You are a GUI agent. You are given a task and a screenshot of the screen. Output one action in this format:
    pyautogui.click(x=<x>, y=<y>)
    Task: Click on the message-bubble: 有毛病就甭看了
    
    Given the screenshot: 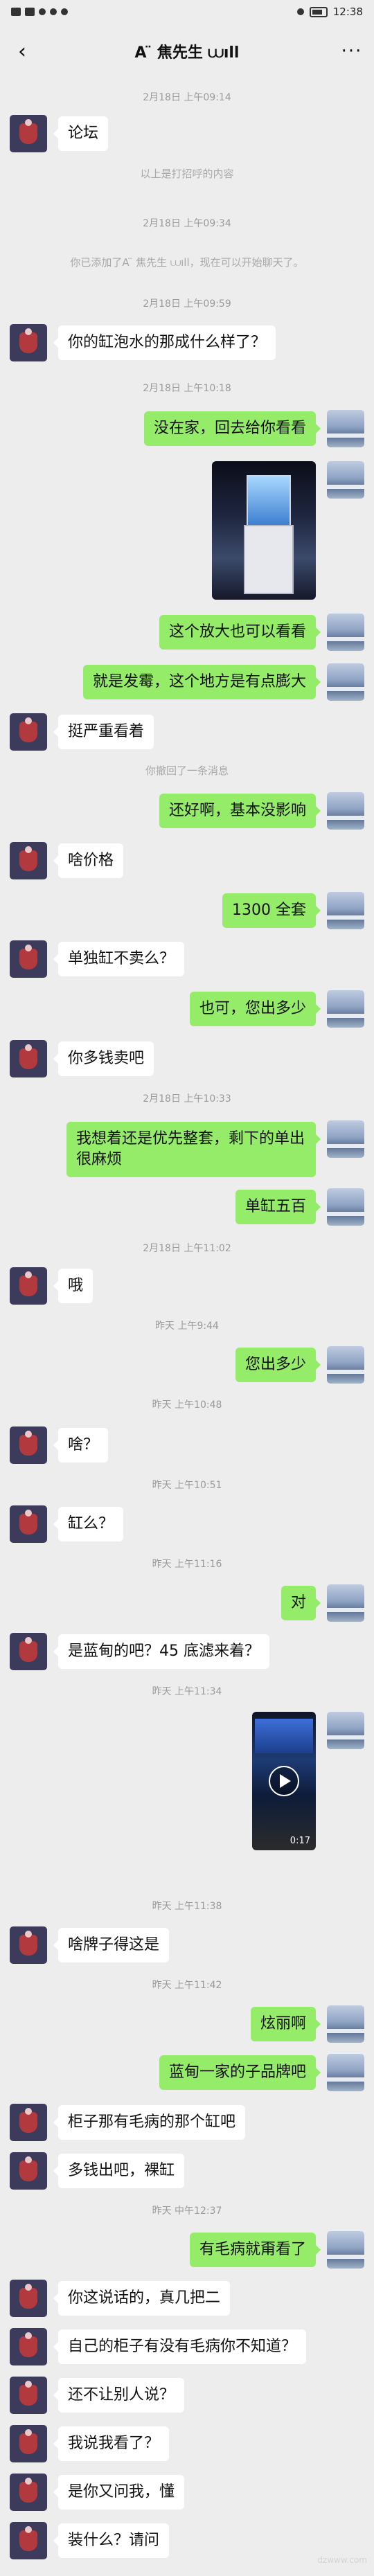 What is the action you would take?
    pyautogui.click(x=255, y=2250)
    